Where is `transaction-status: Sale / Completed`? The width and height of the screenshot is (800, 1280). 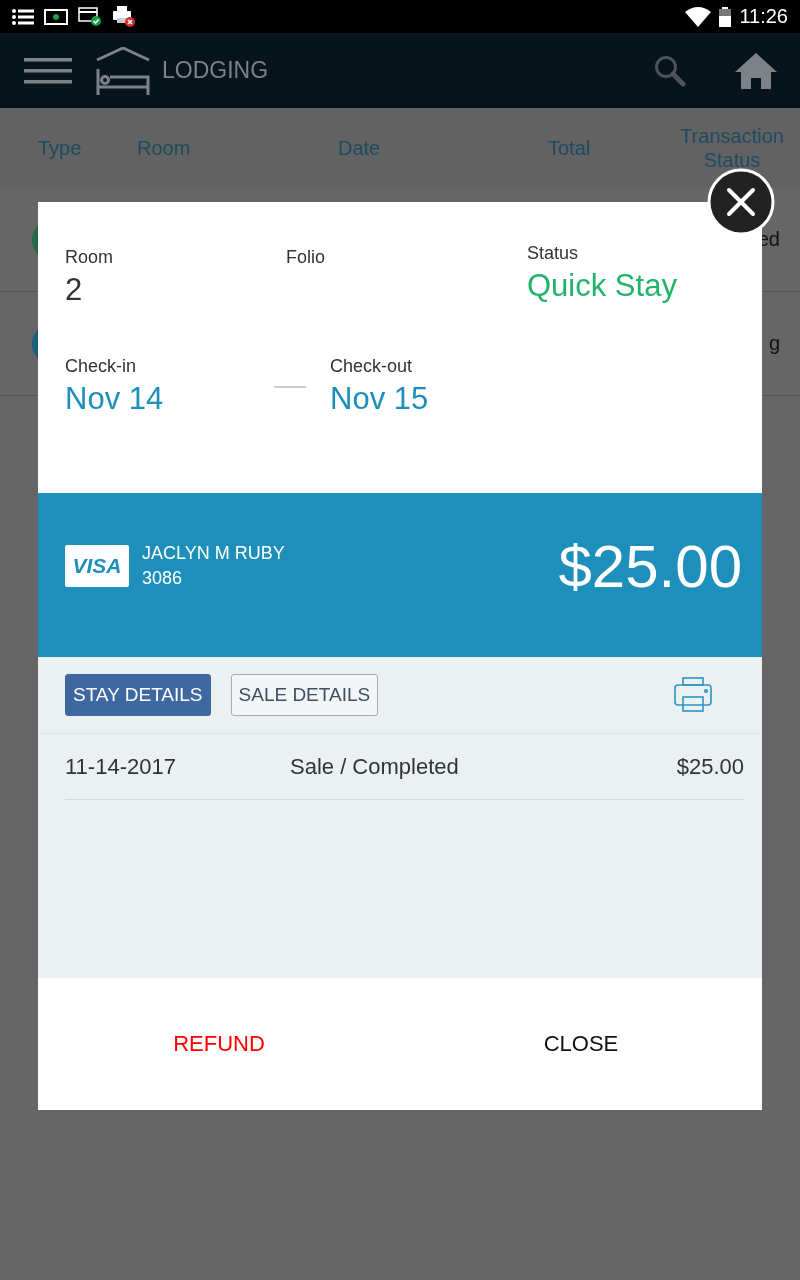 transaction-status: Sale / Completed is located at coordinates (375, 766).